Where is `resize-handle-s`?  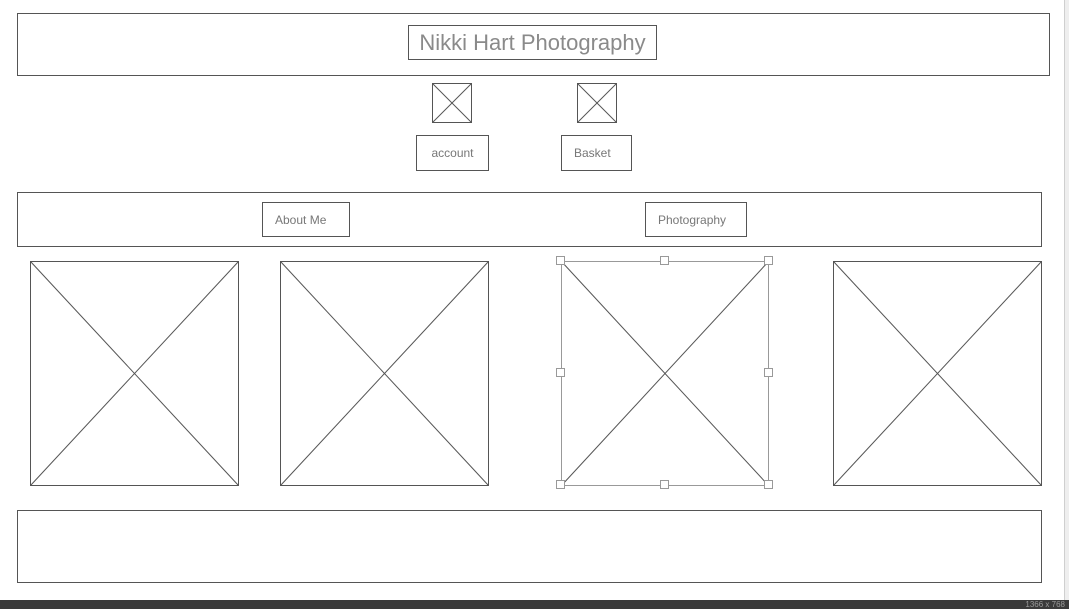 resize-handle-s is located at coordinates (664, 484).